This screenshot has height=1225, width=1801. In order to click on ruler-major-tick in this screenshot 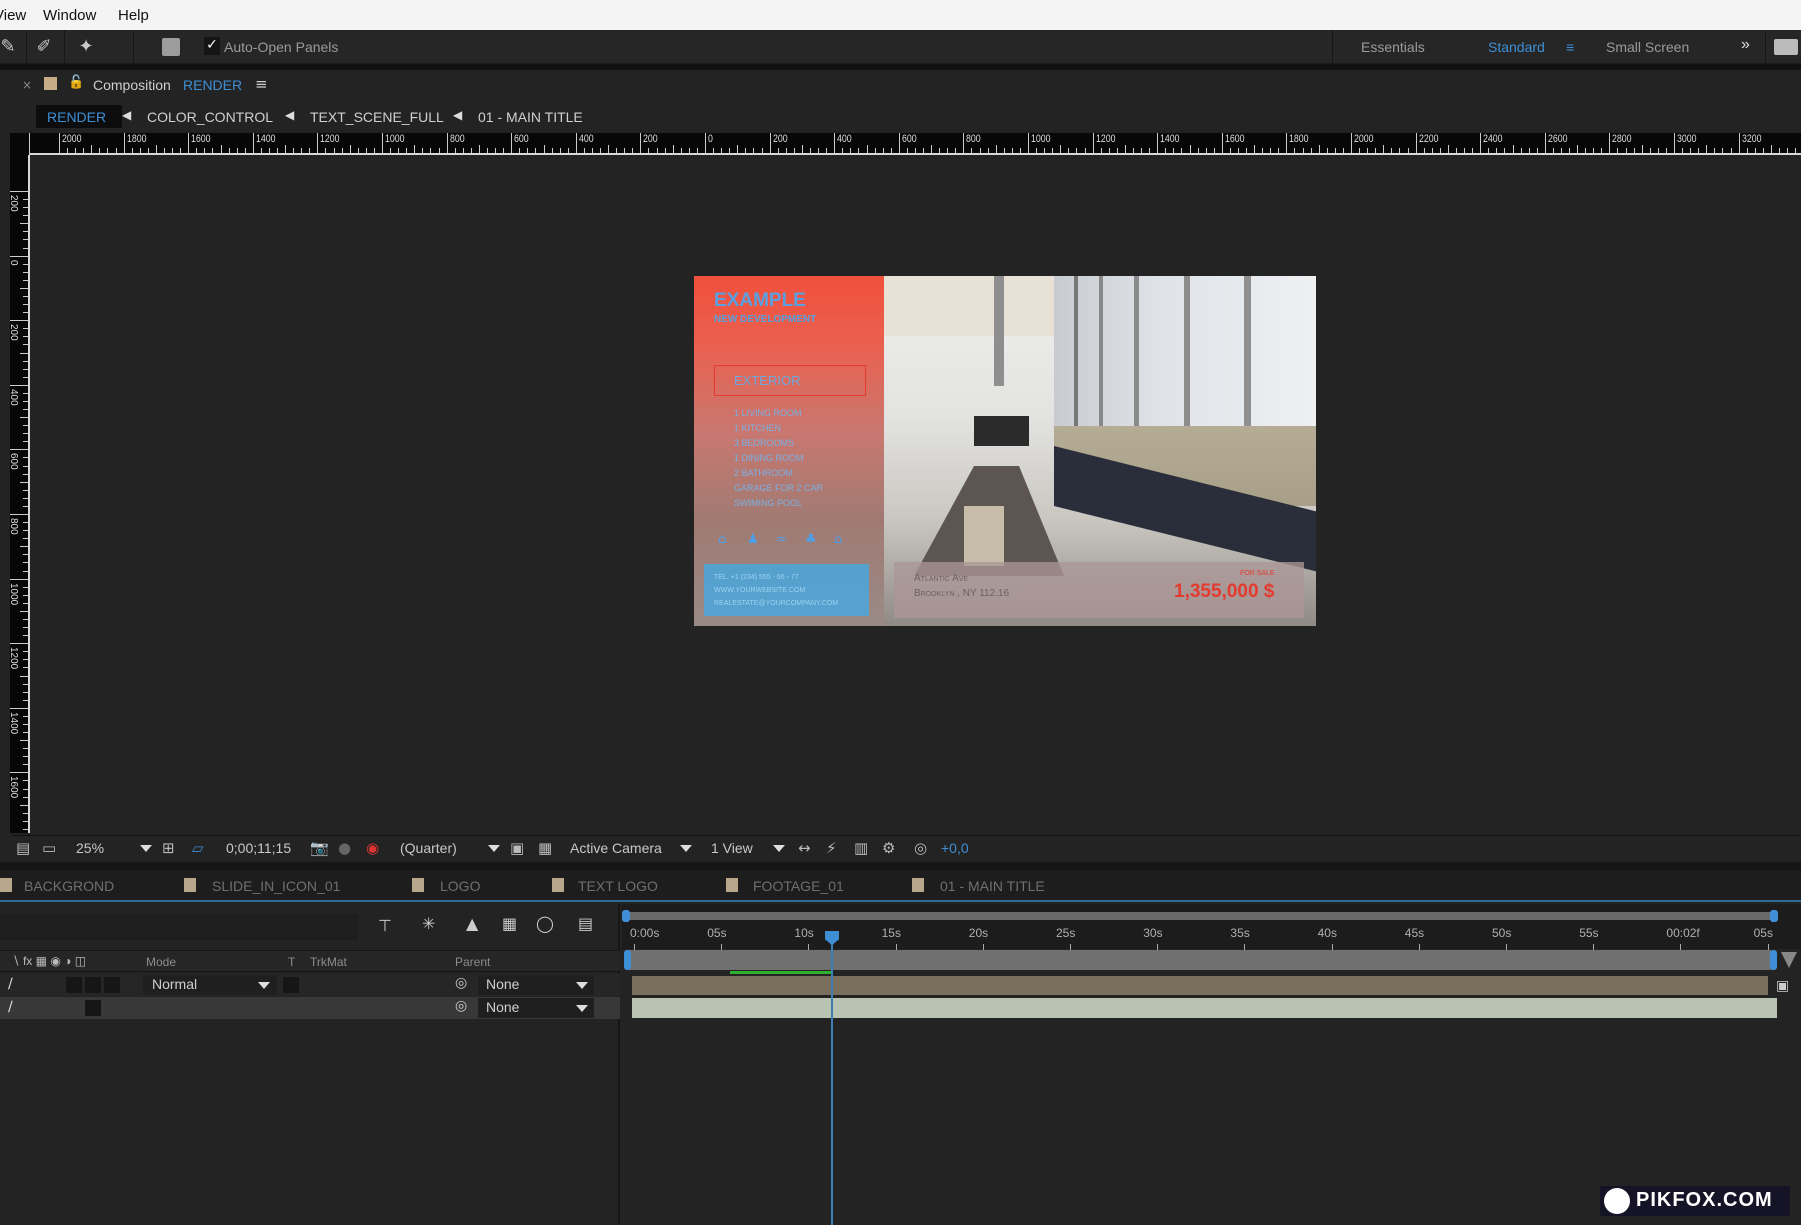, I will do `click(447, 143)`.